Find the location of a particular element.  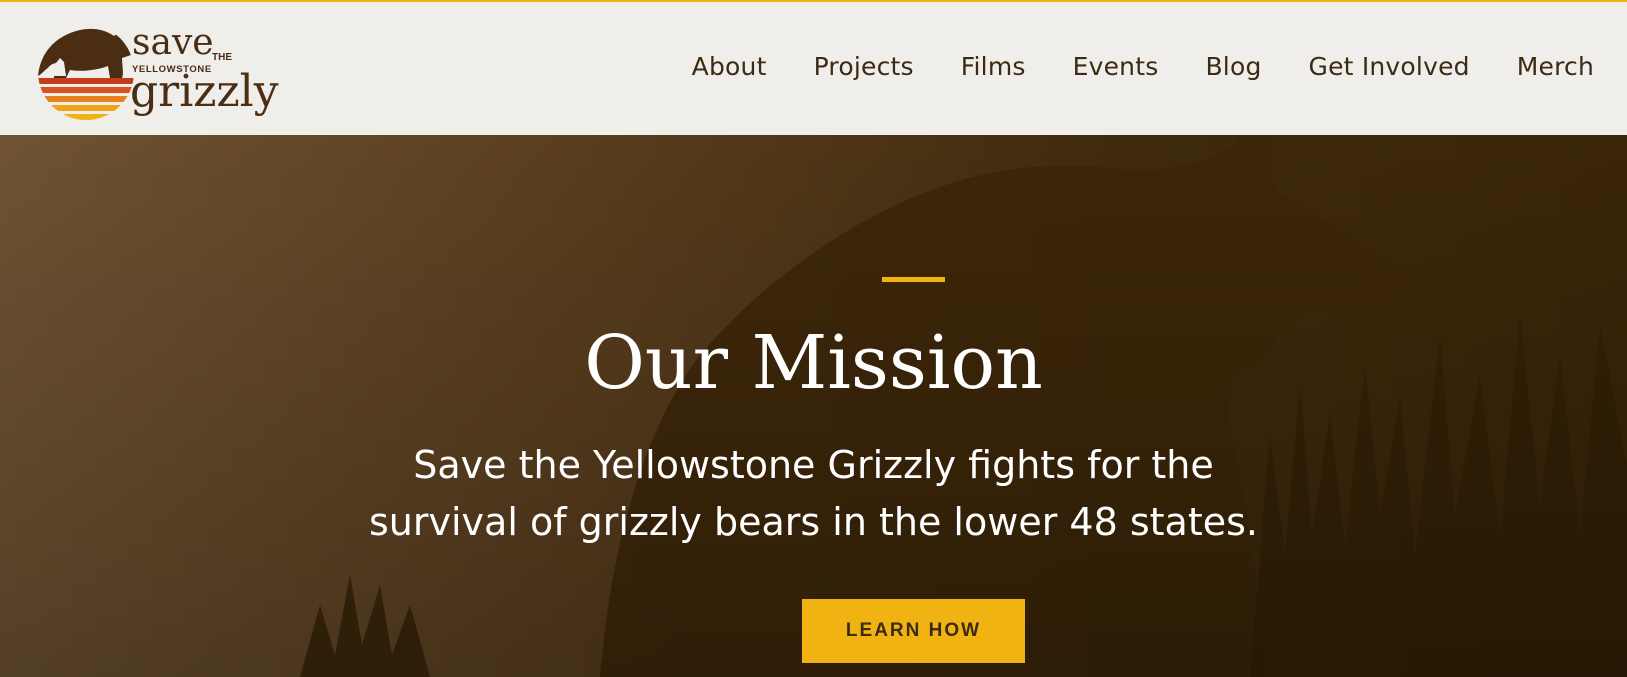

logo-grizzly: grizzly is located at coordinates (204, 91).